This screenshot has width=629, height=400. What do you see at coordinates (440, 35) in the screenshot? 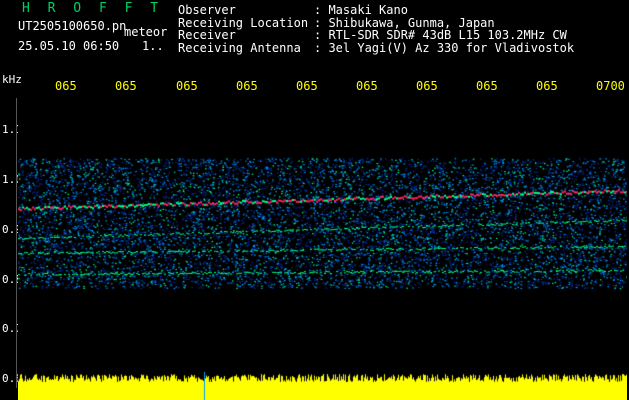
I see `meta-value: : RTL-SDR SDR# 43dB L15 103.2MHz CW` at bounding box center [440, 35].